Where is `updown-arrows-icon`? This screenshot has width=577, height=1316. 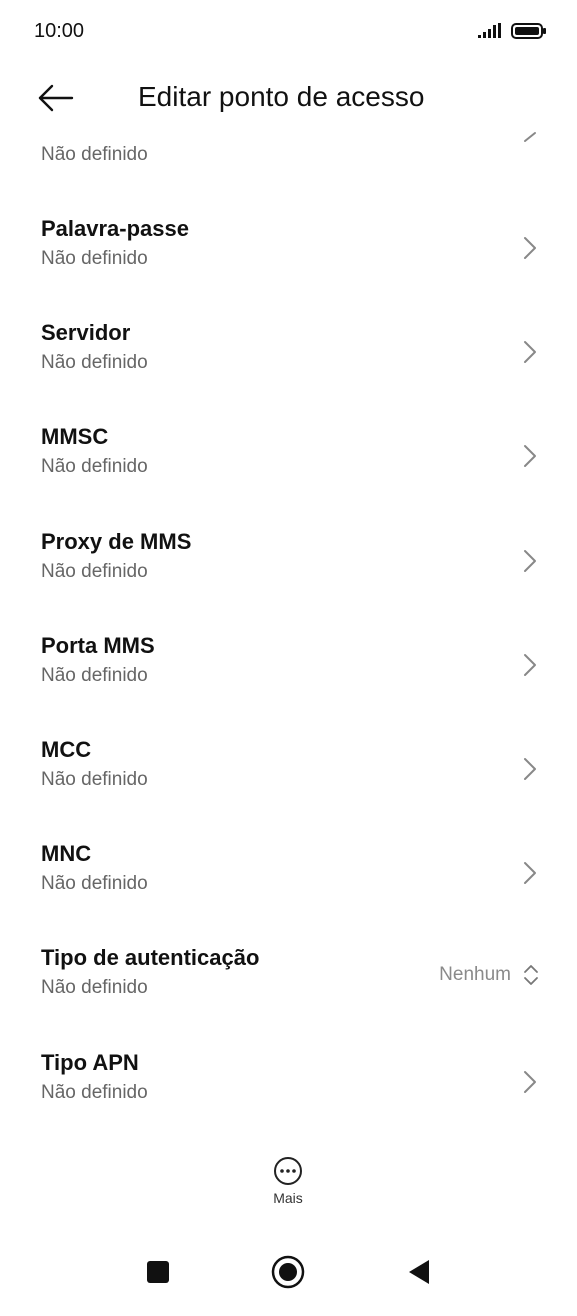
updown-arrows-icon is located at coordinates (531, 975).